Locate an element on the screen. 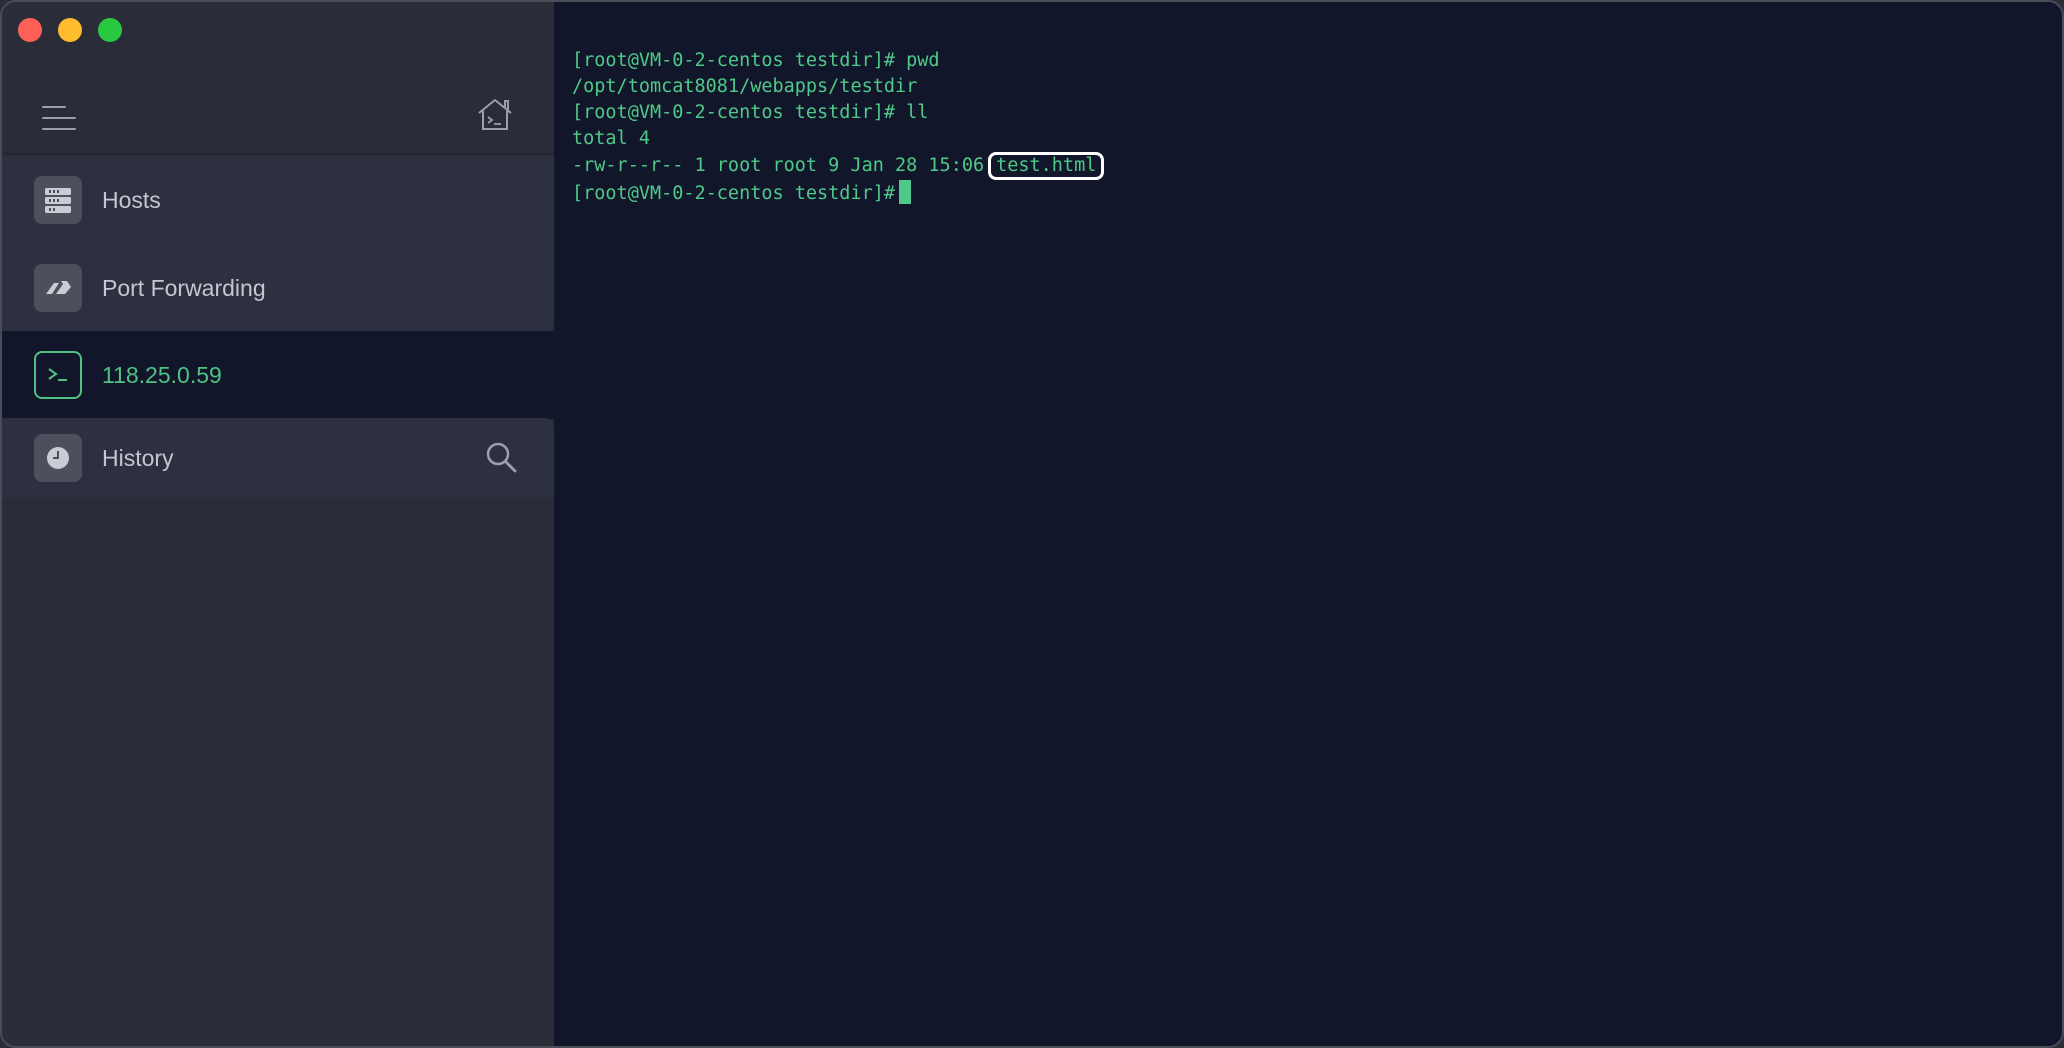 The height and width of the screenshot is (1048, 2064). home-terminal-icon is located at coordinates (495, 114).